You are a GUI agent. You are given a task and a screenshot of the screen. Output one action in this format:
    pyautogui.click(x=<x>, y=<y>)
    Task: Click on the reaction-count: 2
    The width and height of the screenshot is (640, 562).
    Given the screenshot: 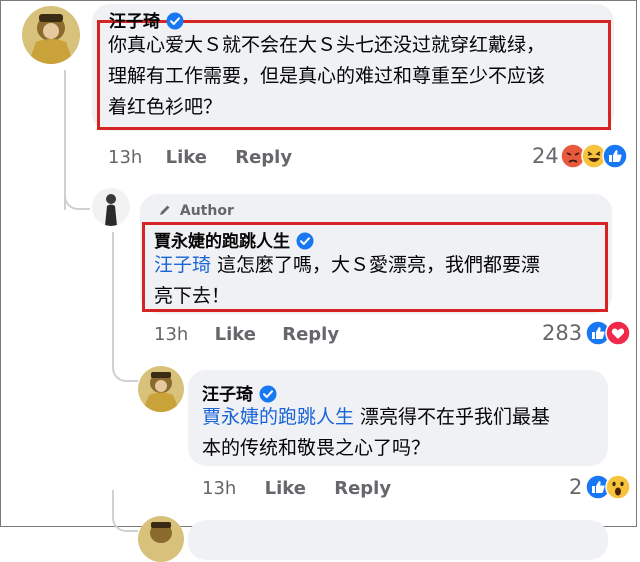 What is the action you would take?
    pyautogui.click(x=575, y=487)
    